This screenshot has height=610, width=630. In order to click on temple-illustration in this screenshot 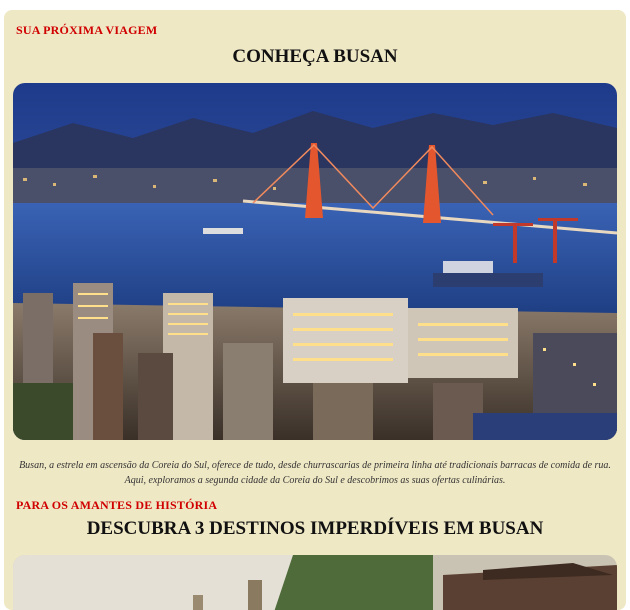, I will do `click(315, 582)`.